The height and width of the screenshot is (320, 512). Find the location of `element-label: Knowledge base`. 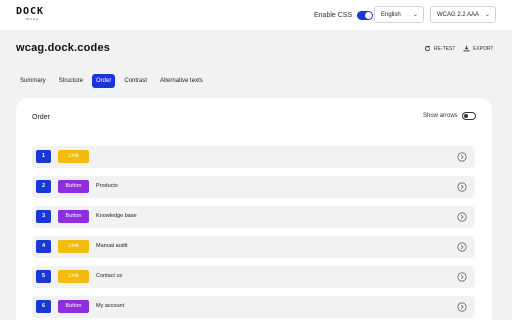

element-label: Knowledge base is located at coordinates (116, 216).